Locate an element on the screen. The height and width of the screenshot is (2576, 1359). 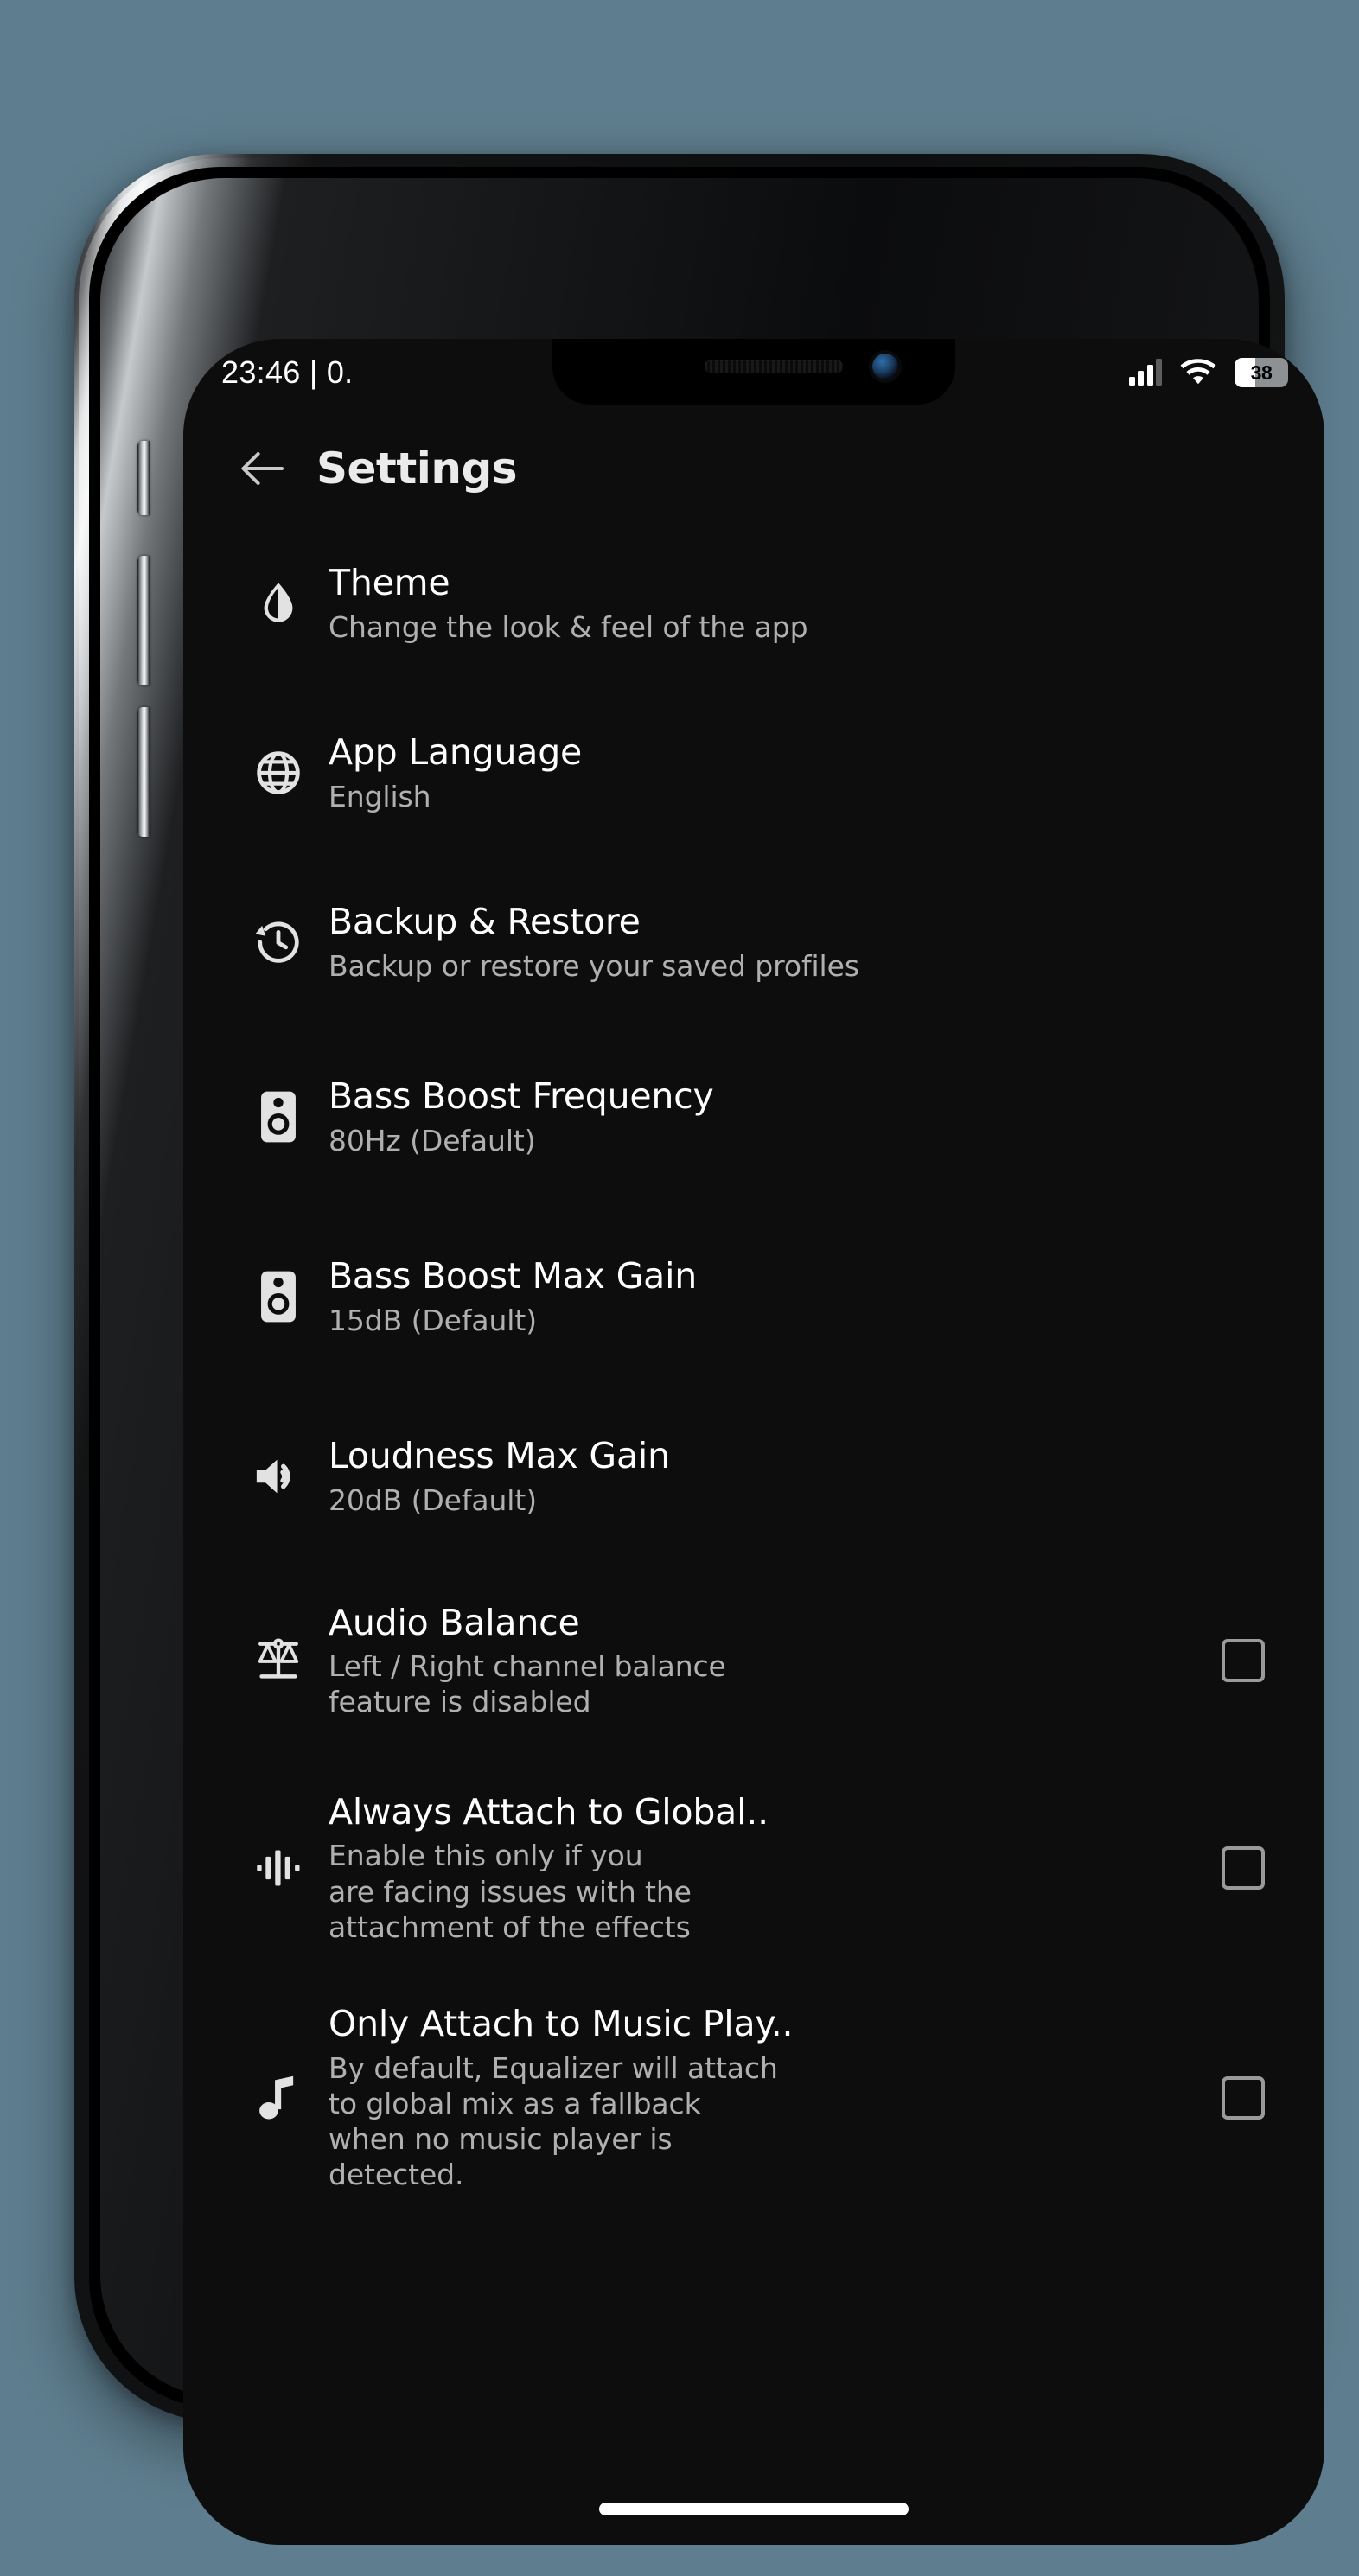
setting-subtitle: 15dB (Default) is located at coordinates (433, 1320).